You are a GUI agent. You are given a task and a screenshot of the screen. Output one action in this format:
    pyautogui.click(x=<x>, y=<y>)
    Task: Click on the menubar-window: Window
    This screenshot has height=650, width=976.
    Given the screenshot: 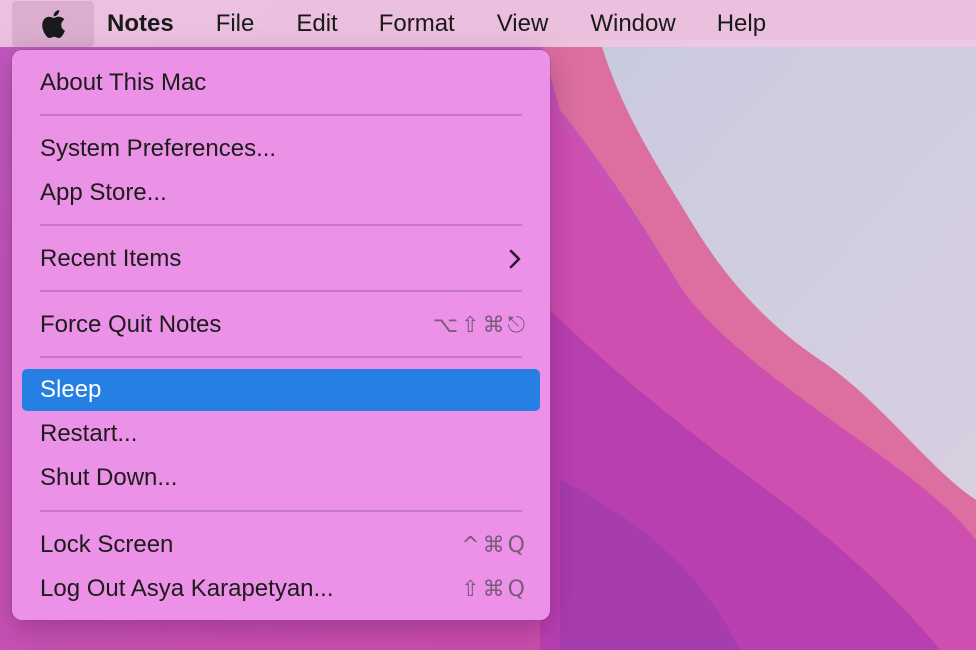 What is the action you would take?
    pyautogui.click(x=632, y=23)
    